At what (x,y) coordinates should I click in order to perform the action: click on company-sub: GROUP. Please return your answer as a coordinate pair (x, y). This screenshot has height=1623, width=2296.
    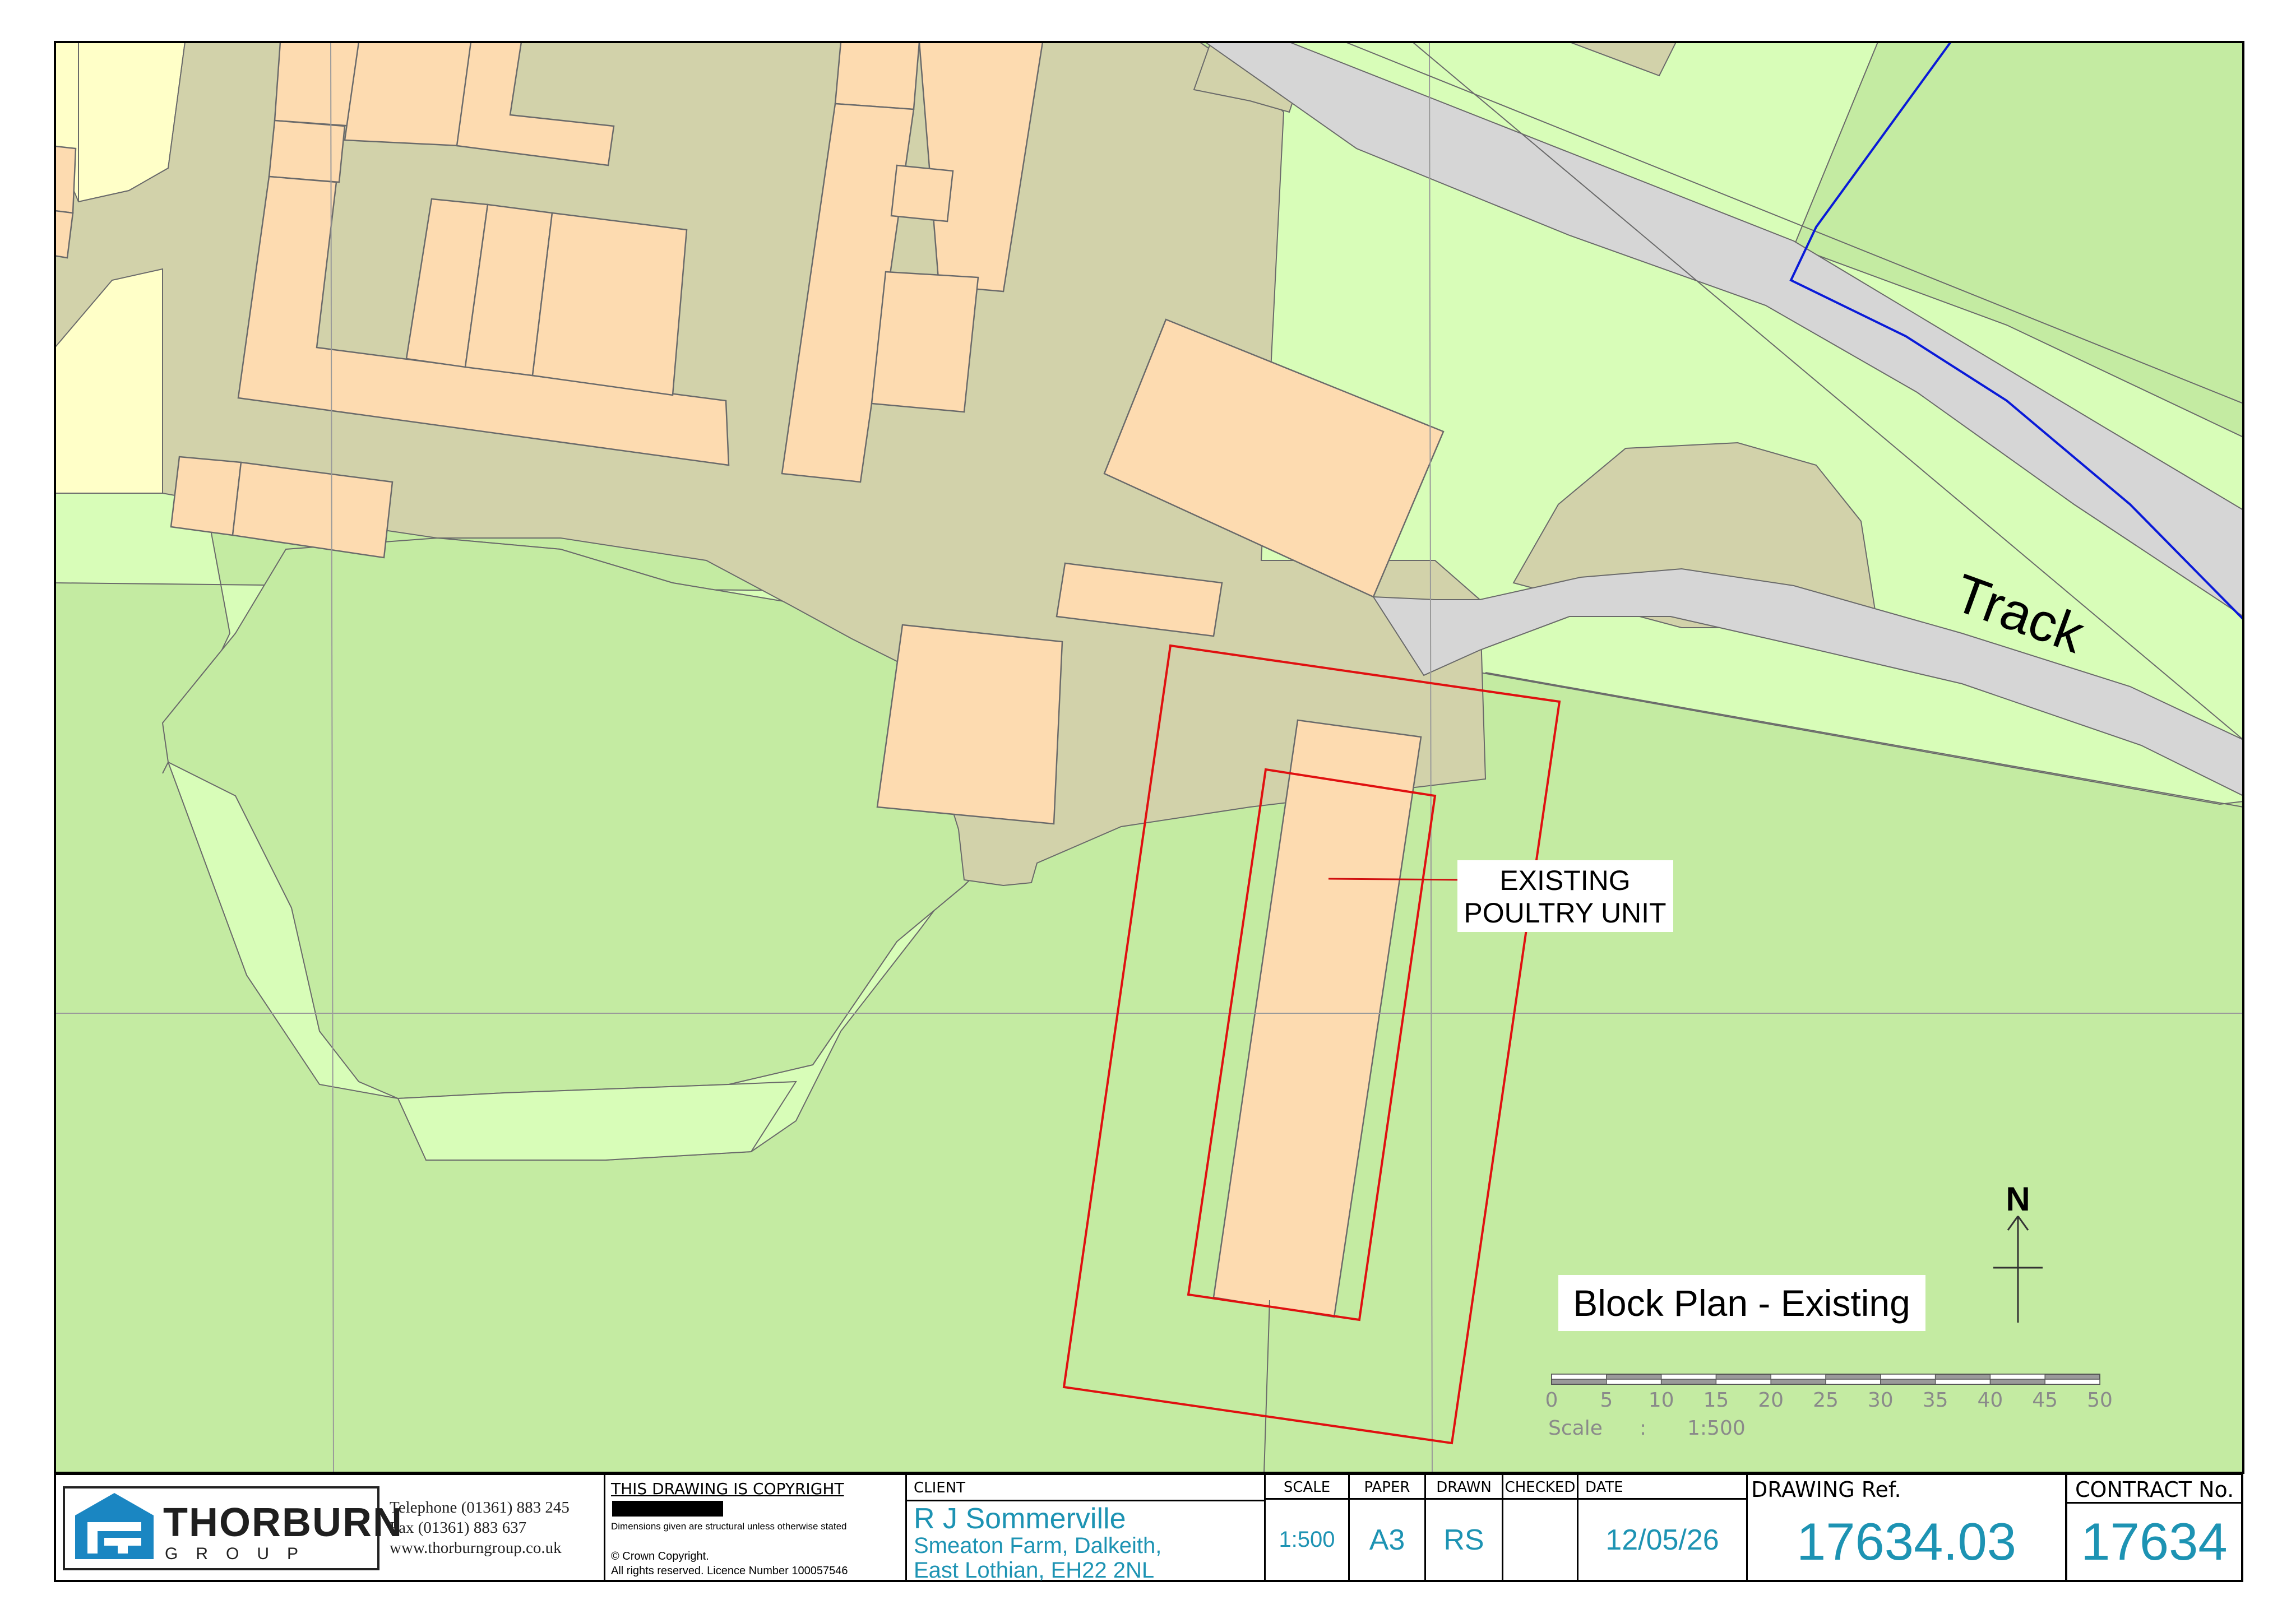
    Looking at the image, I should click on (241, 1554).